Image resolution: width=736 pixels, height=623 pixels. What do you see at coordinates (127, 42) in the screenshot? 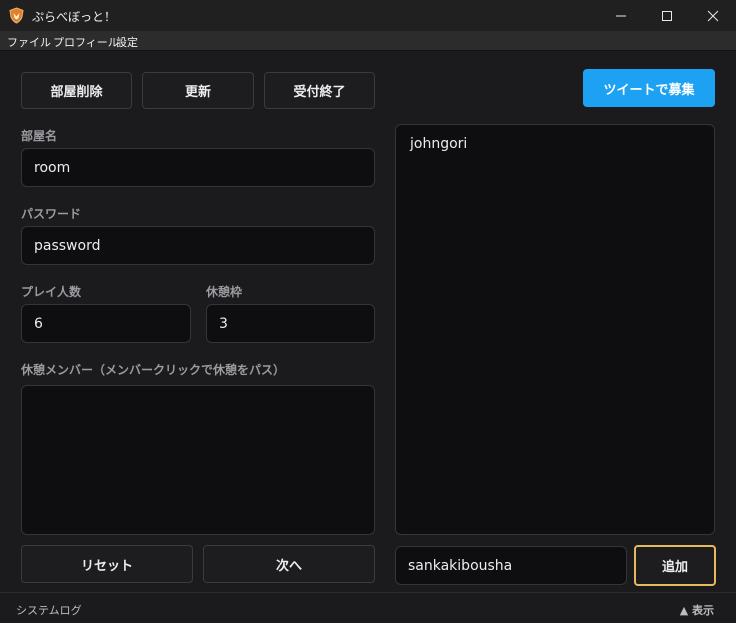
I see `menu-settings: 設定` at bounding box center [127, 42].